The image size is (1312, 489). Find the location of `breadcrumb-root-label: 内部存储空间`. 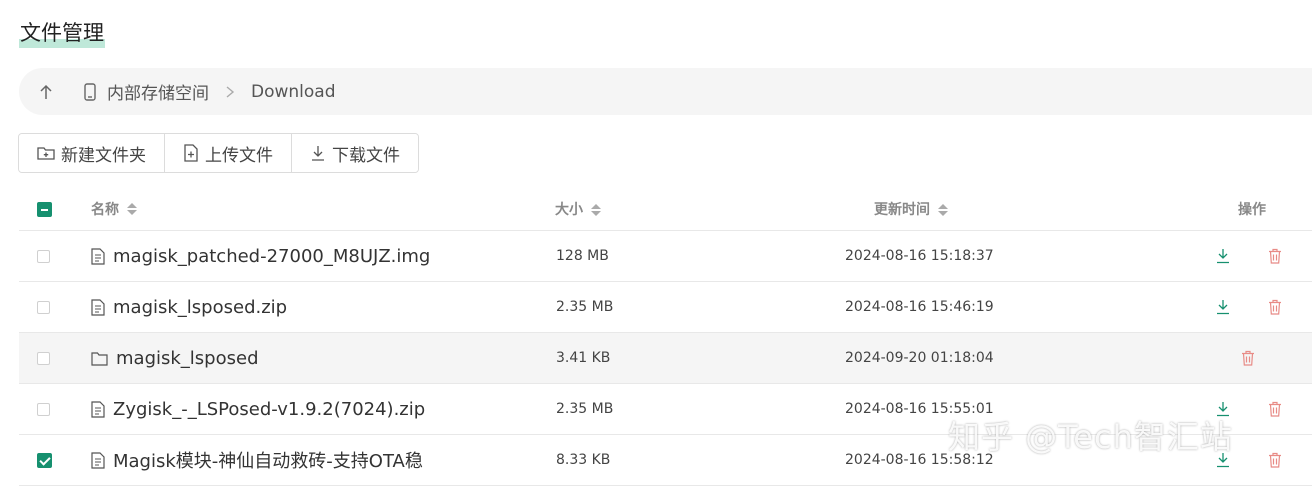

breadcrumb-root-label: 内部存储空间 is located at coordinates (158, 94).